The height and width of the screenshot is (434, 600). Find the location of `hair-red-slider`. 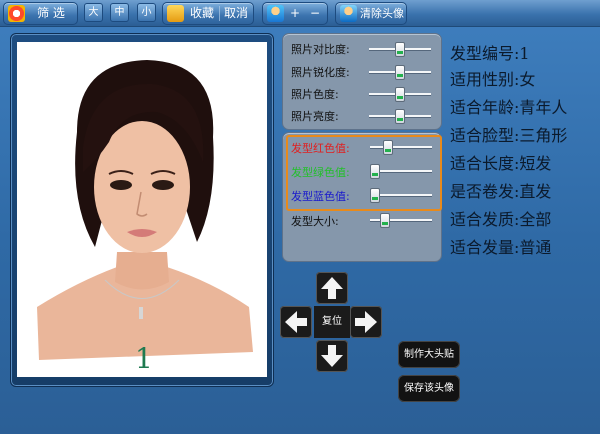

hair-red-slider is located at coordinates (401, 147).